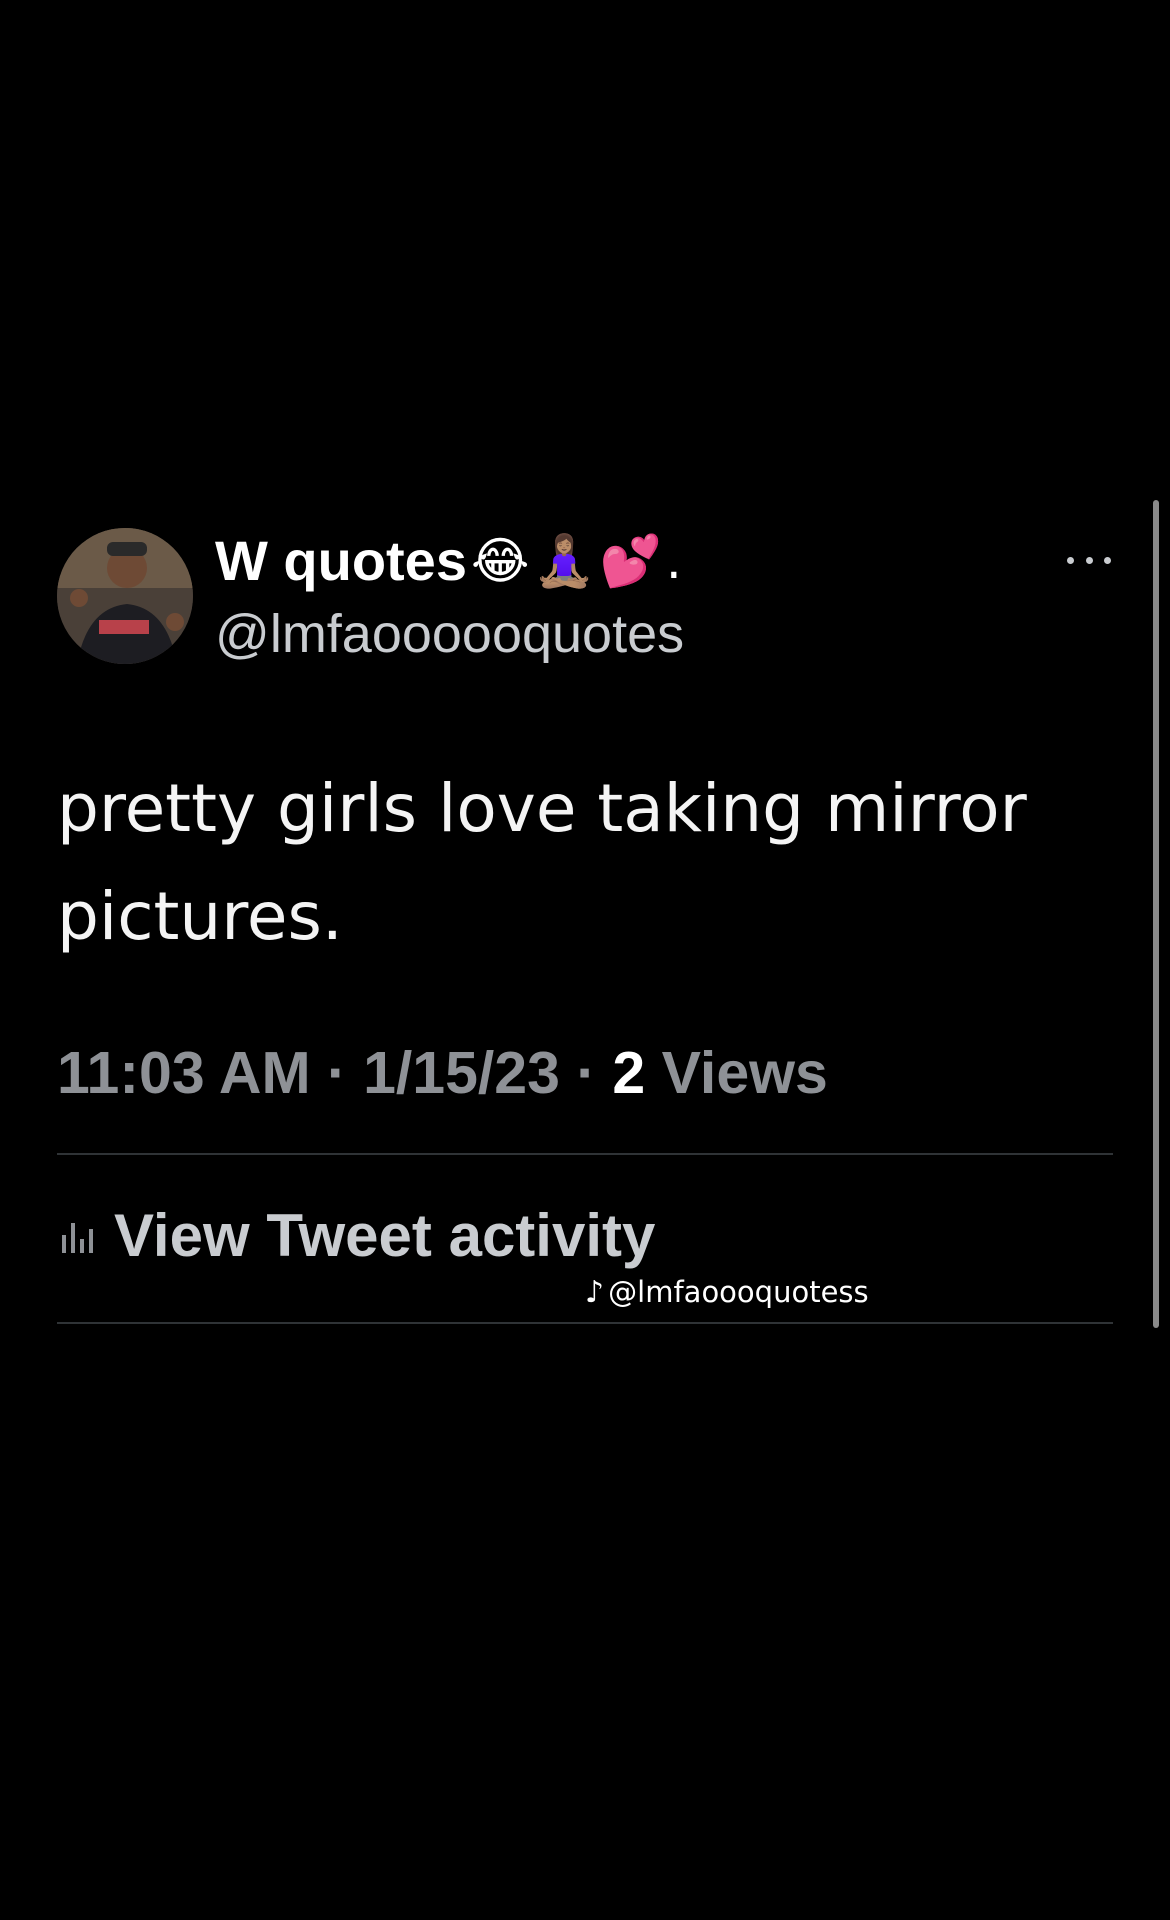  I want to click on tiktok-logo-icon: ♪, so click(595, 1292).